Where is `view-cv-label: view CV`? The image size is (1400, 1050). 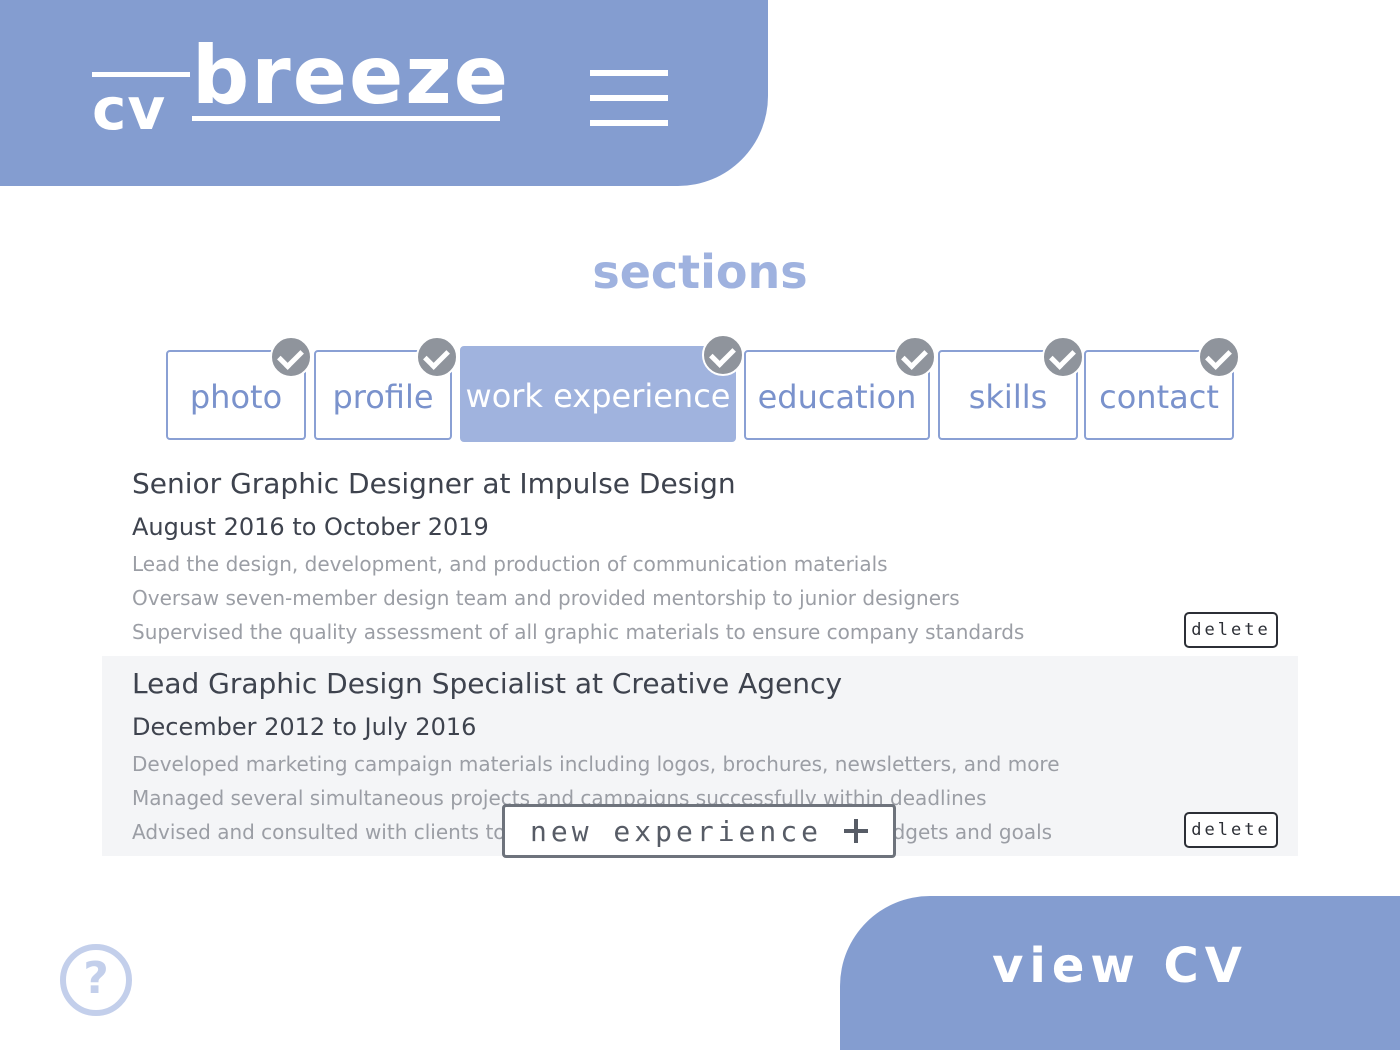 view-cv-label: view CV is located at coordinates (1120, 966).